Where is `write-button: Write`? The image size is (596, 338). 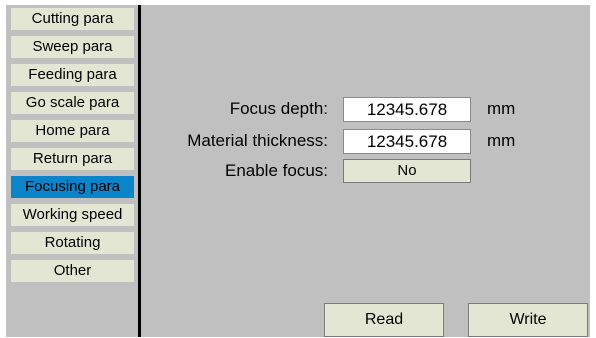 write-button: Write is located at coordinates (528, 320).